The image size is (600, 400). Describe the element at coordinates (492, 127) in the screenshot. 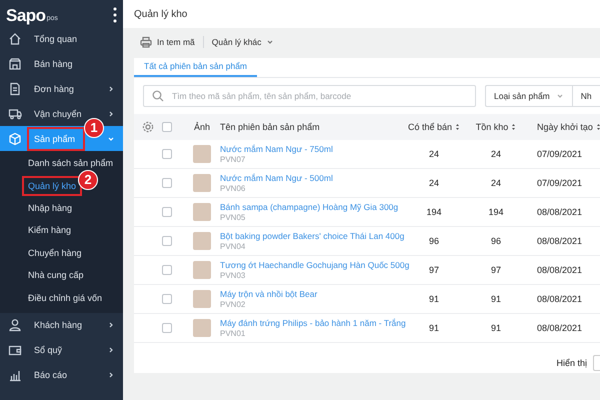

I see `column-header: Tồn kho` at that location.